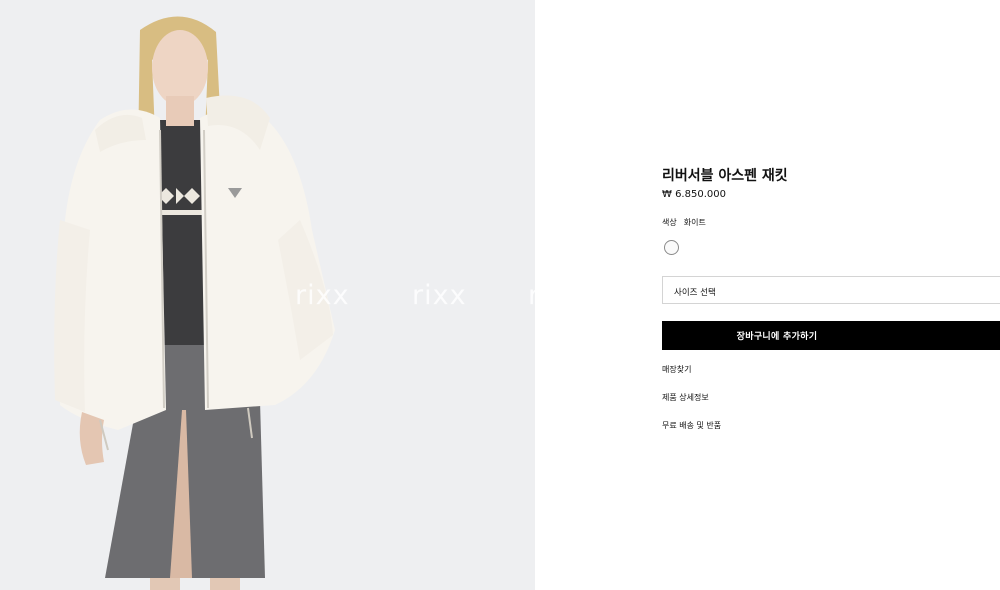  Describe the element at coordinates (777, 337) in the screenshot. I see `add-to-cart-label: 장바구니에 추가하기` at that location.